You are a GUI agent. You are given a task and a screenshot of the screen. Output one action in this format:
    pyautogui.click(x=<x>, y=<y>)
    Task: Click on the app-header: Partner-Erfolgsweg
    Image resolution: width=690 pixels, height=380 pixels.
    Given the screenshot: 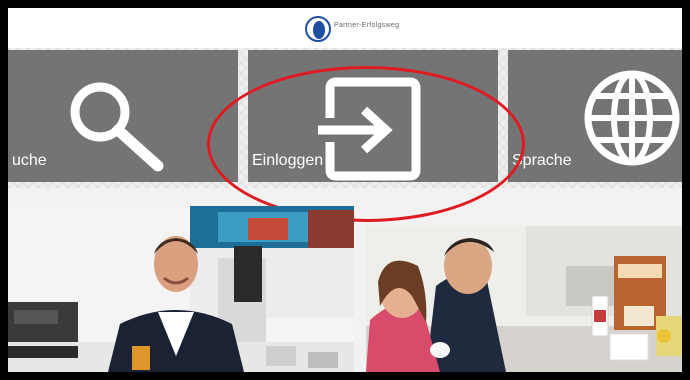 What is the action you would take?
    pyautogui.click(x=345, y=28)
    